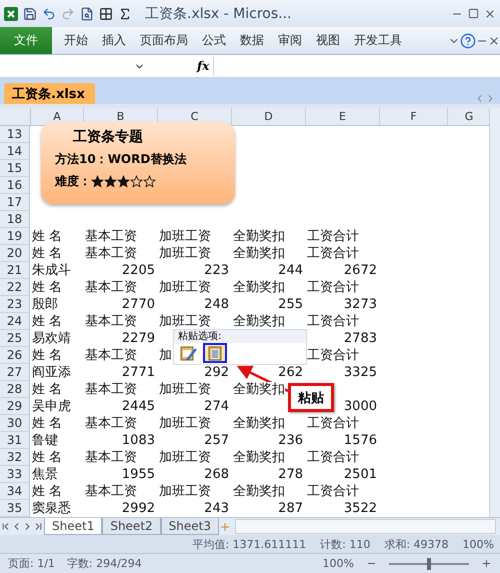 Image resolution: width=500 pixels, height=573 pixels. What do you see at coordinates (203, 66) in the screenshot?
I see `function-label: fx` at bounding box center [203, 66].